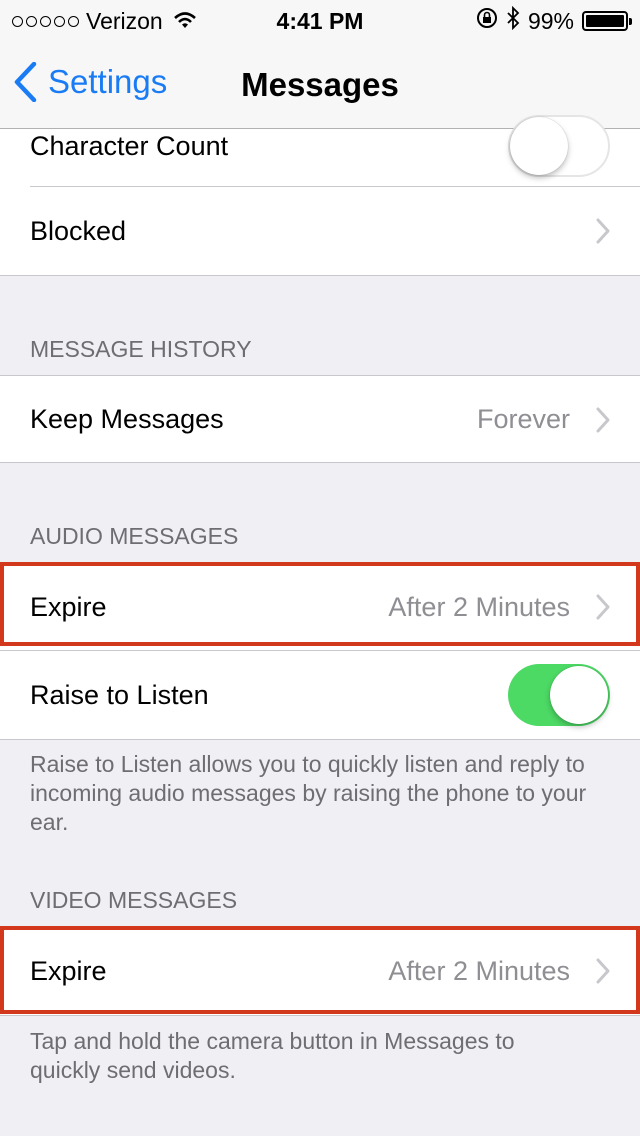  I want to click on keep-messages-row: Keep Messages Forever, so click(320, 419).